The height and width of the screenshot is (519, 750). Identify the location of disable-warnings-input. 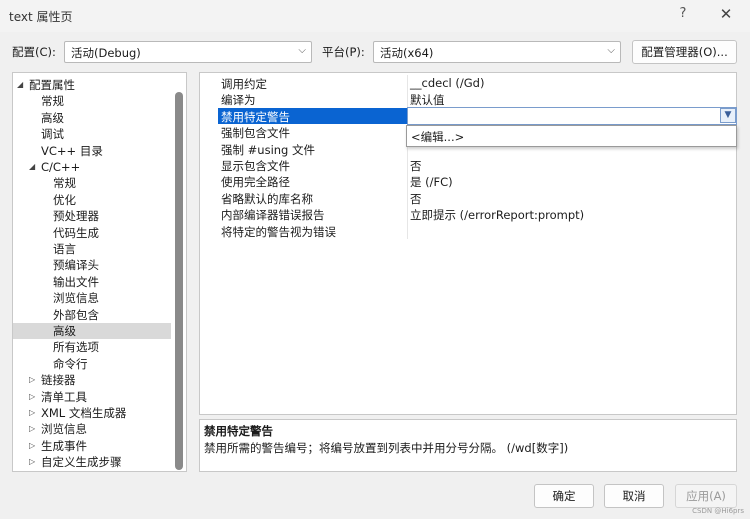
(572, 116).